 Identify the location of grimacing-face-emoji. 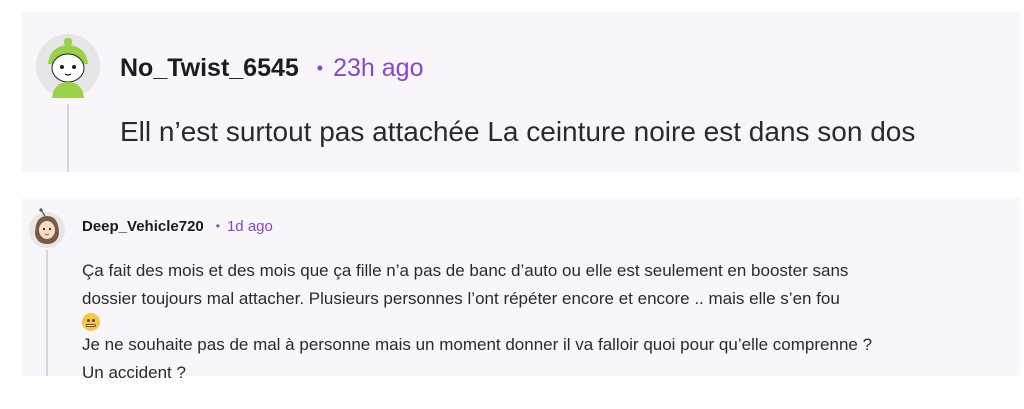
(91, 322).